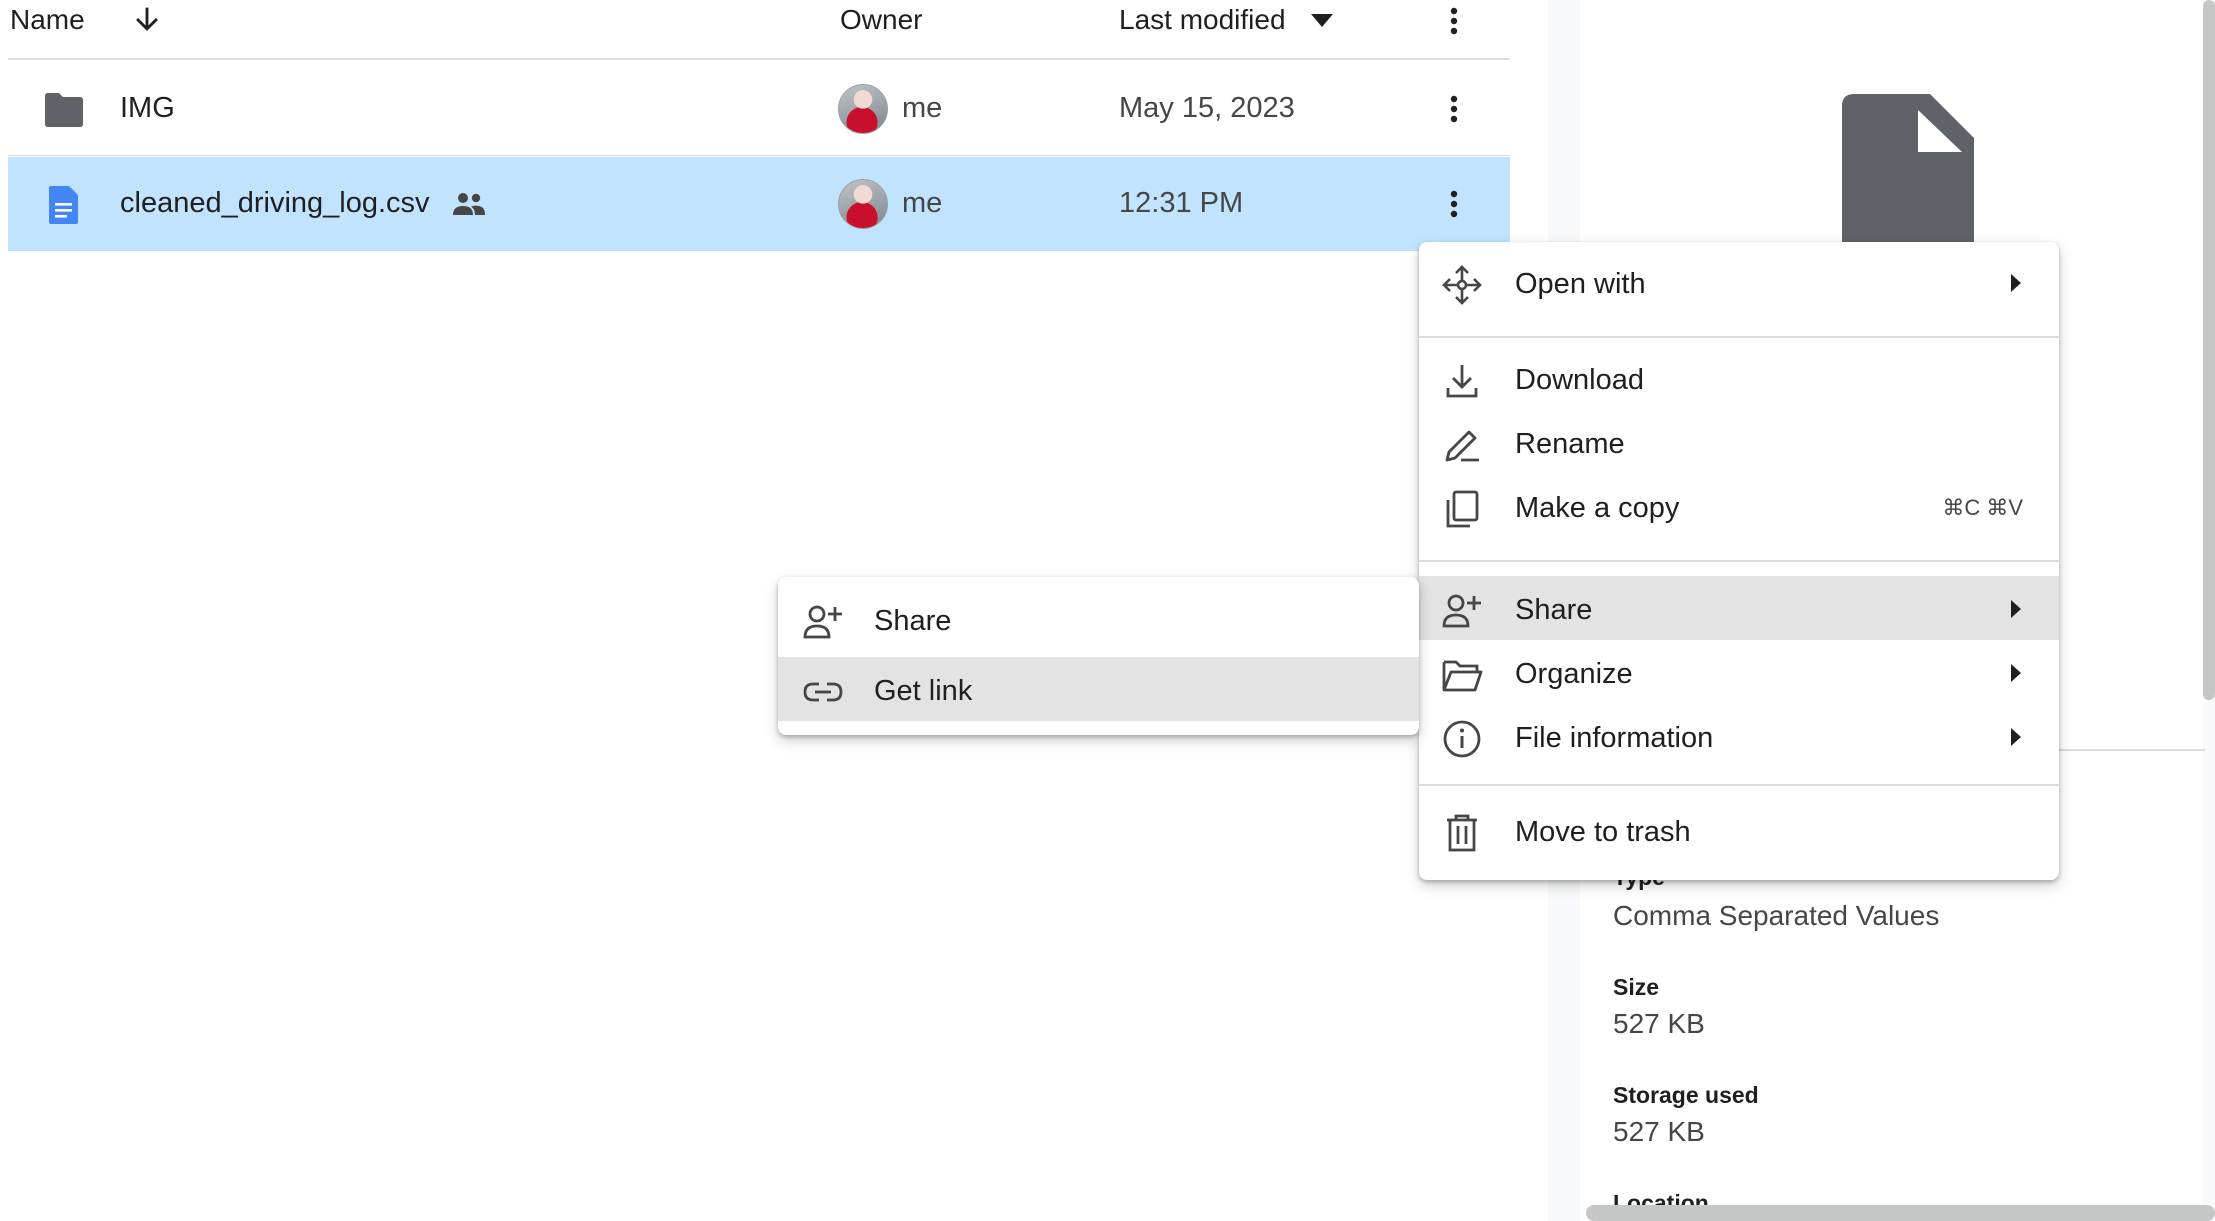  What do you see at coordinates (1659, 1023) in the screenshot?
I see `detail-size-value: 527 KB` at bounding box center [1659, 1023].